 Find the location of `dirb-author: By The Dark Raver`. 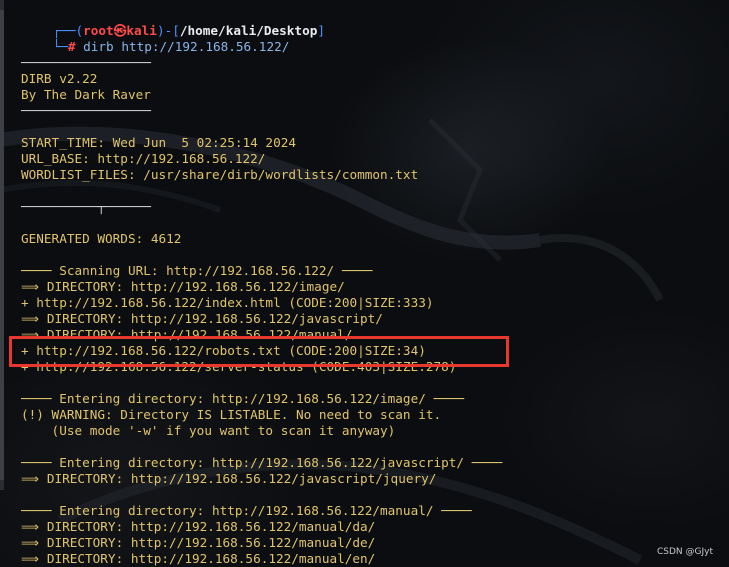

dirb-author: By The Dark Raver is located at coordinates (86, 94).